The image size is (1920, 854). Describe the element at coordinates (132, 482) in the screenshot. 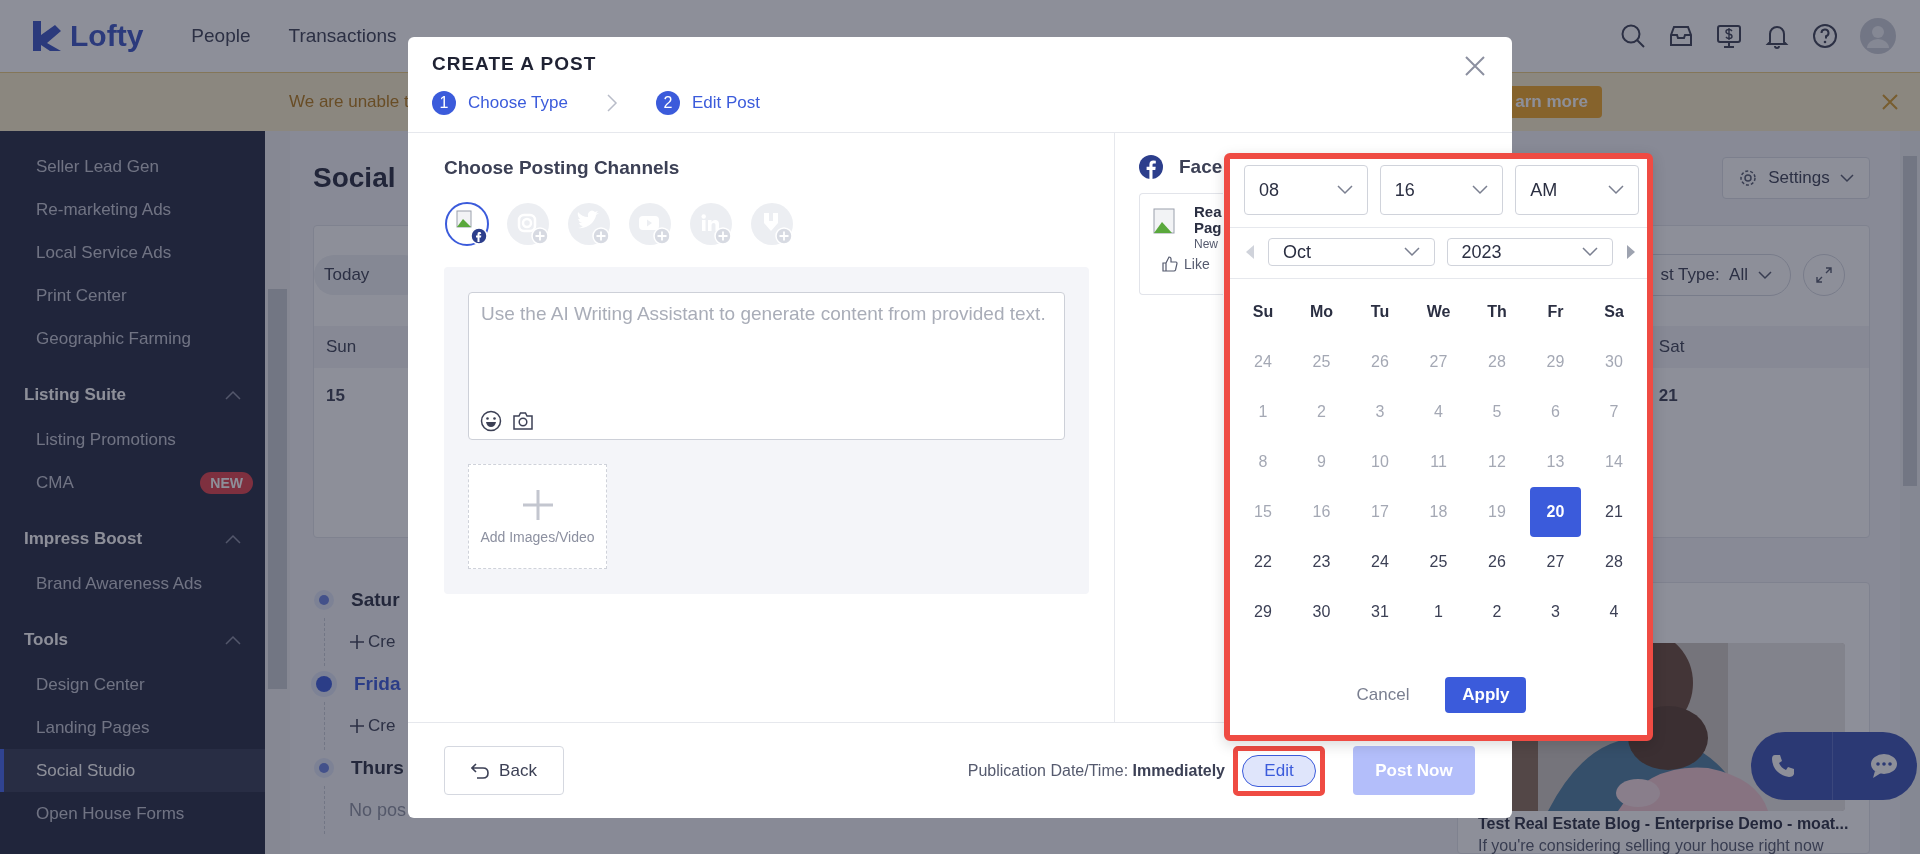

I see `sidebar-item: CMA NEW` at that location.